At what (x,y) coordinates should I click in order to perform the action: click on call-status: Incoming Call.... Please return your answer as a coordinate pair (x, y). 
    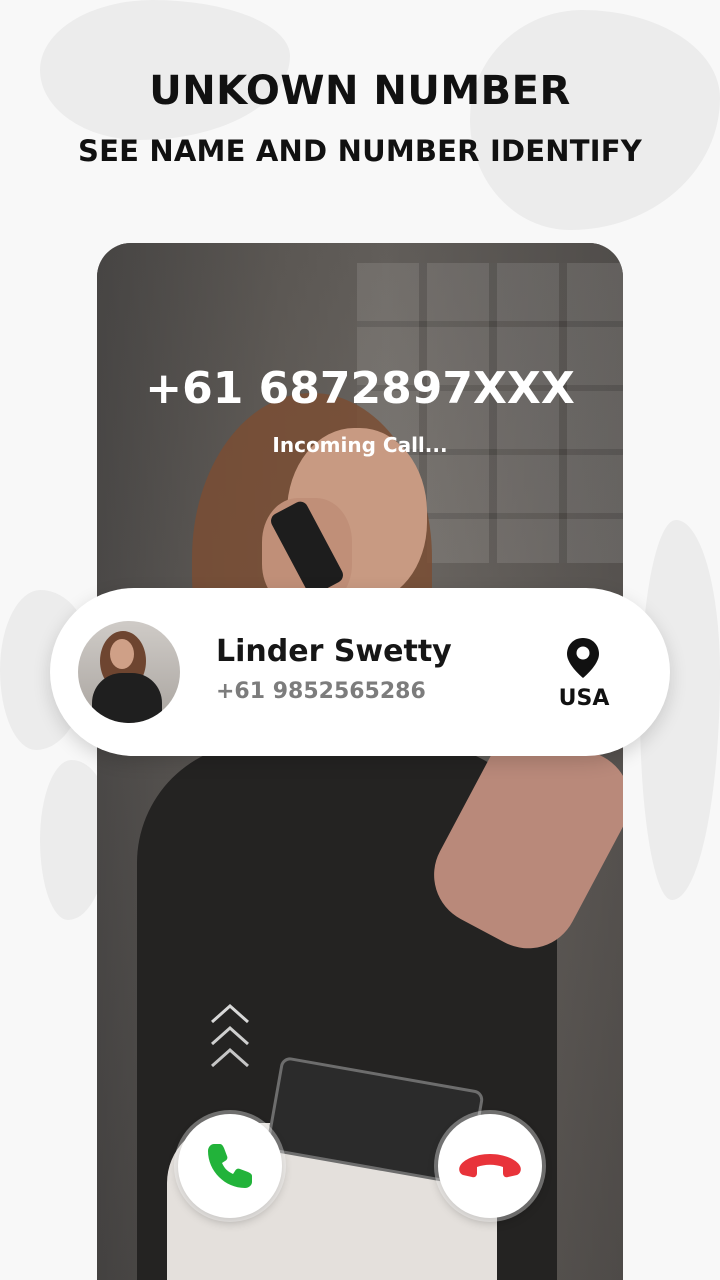
    Looking at the image, I should click on (360, 445).